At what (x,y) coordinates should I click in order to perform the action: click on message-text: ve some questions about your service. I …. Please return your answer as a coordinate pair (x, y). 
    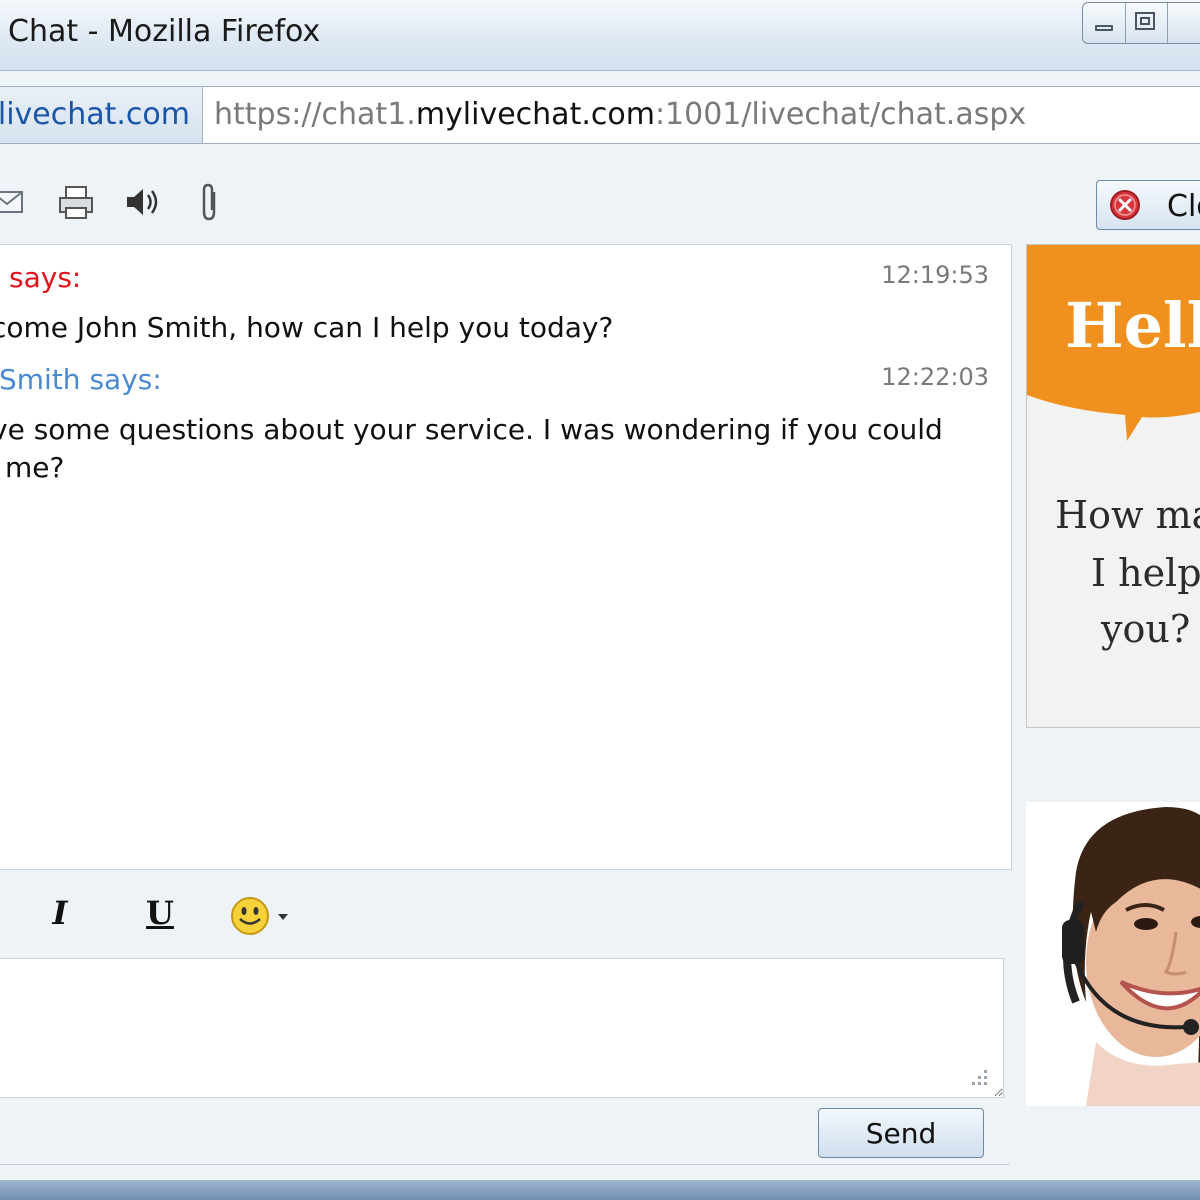
    Looking at the image, I should click on (471, 429).